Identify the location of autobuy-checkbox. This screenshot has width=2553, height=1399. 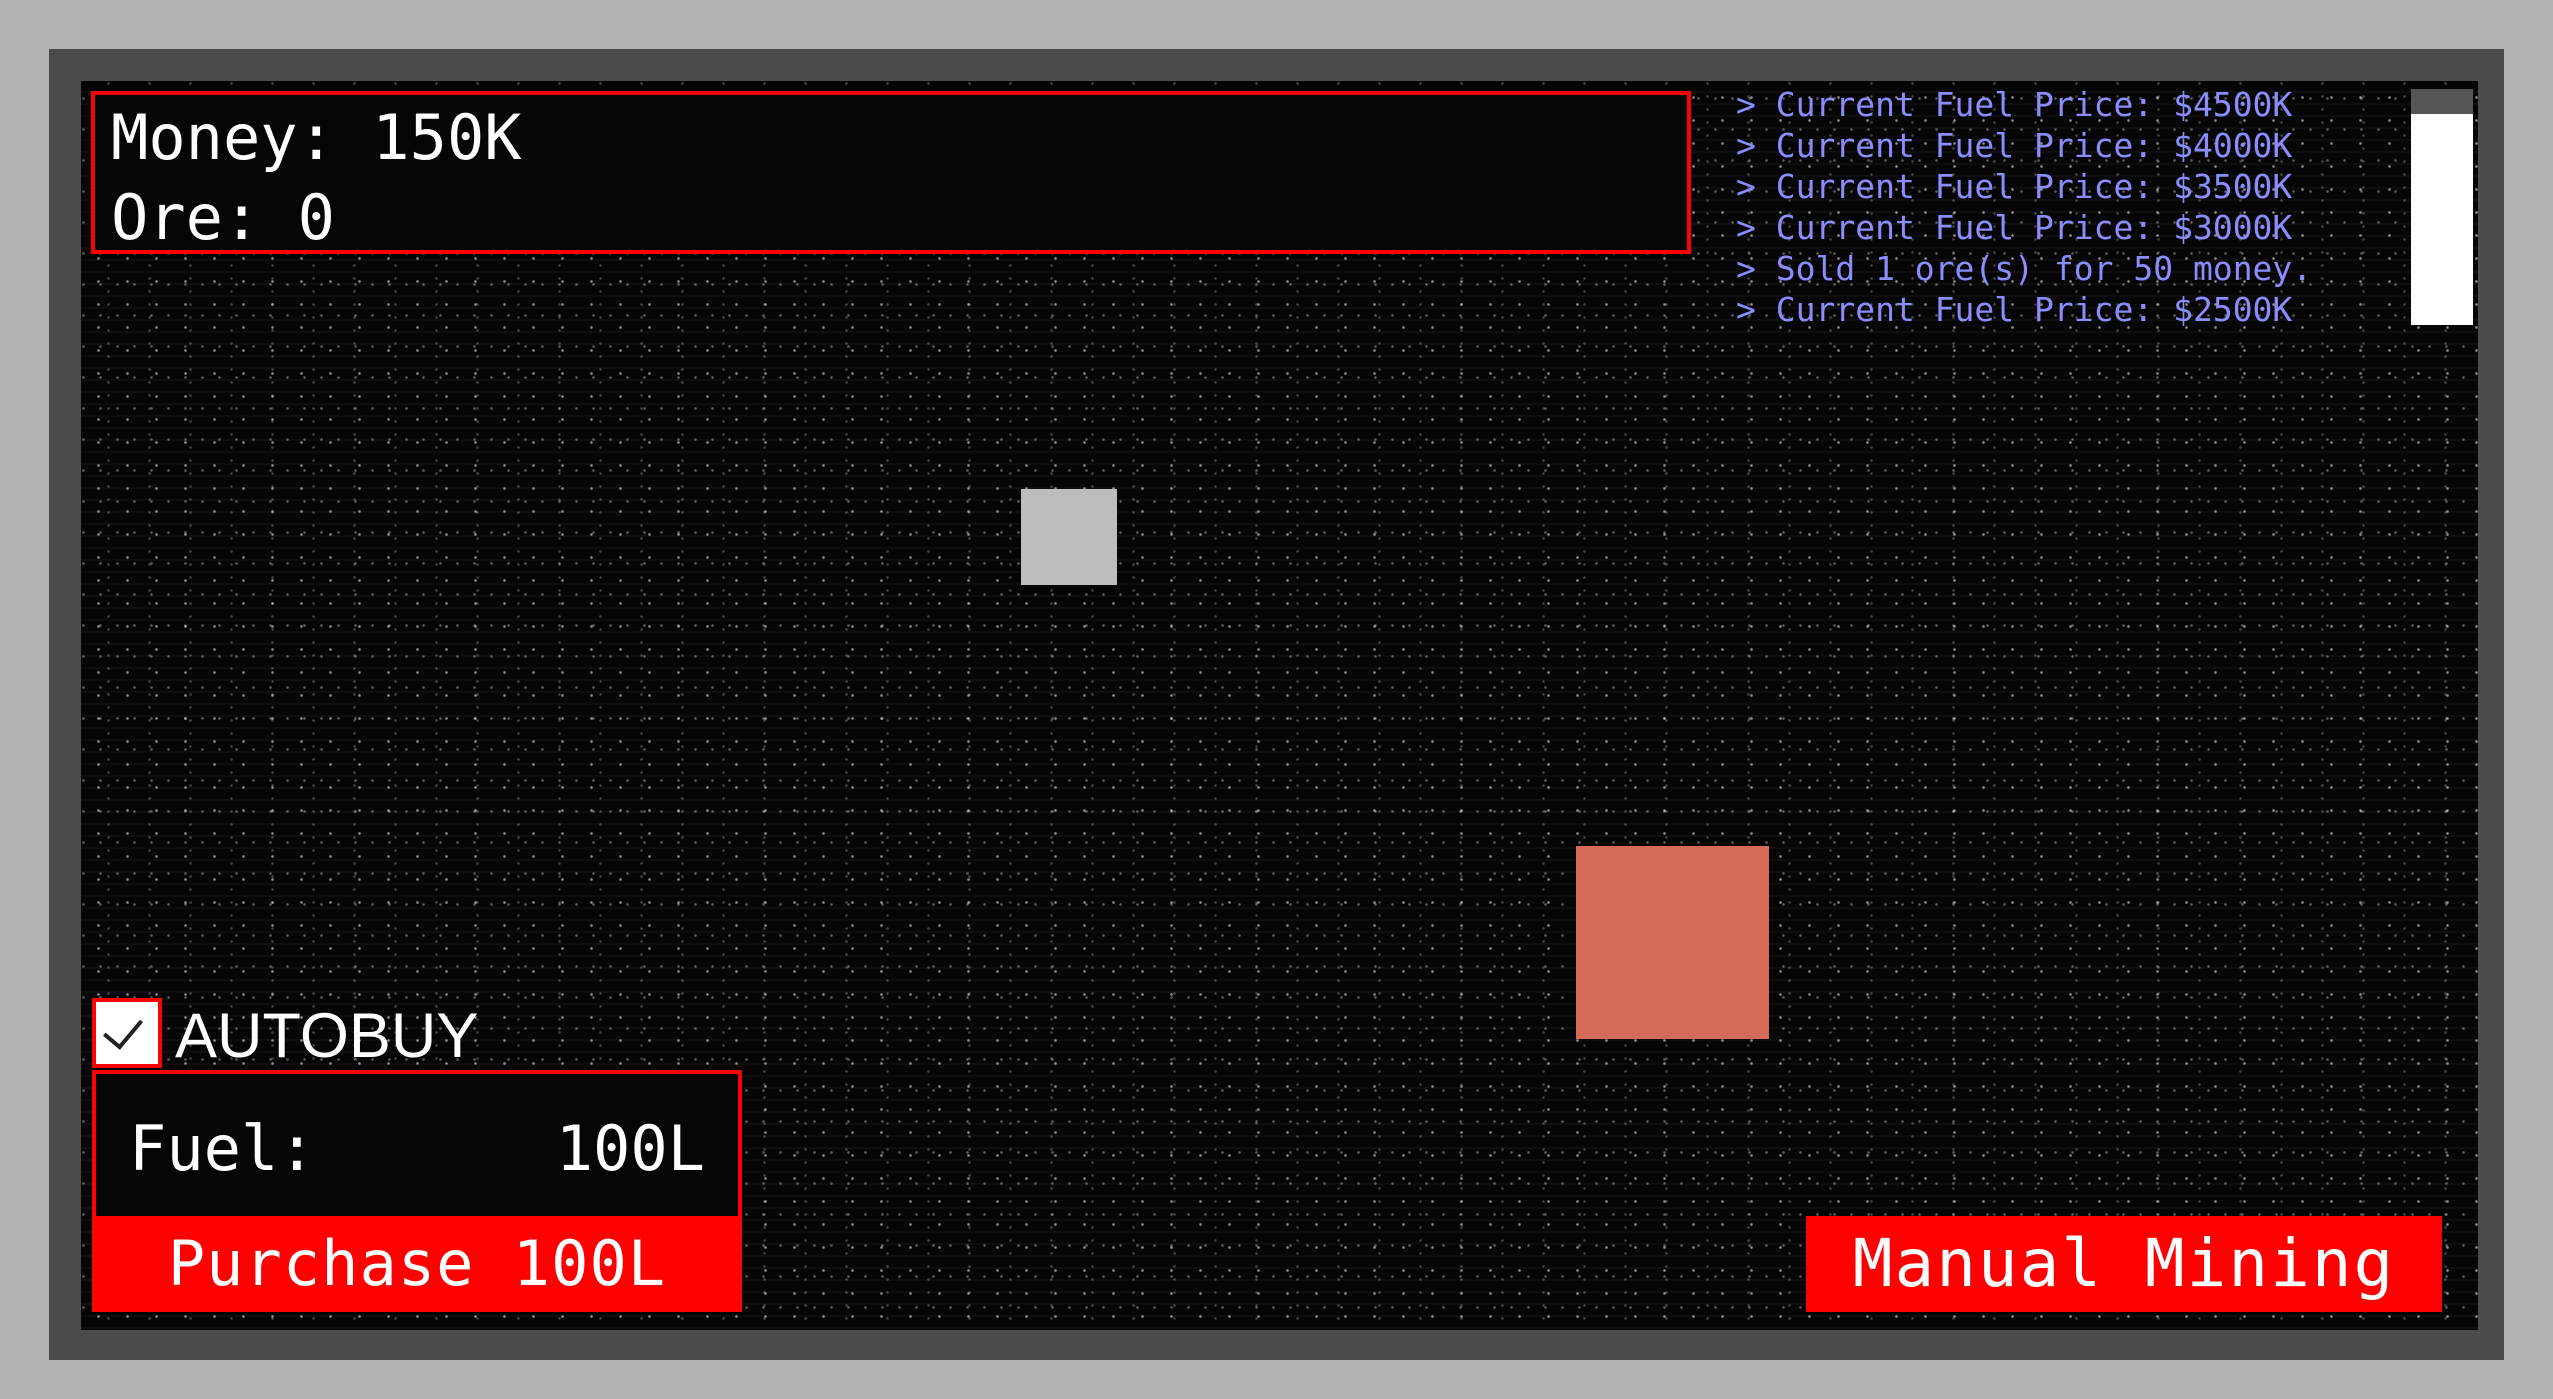
(127, 1033).